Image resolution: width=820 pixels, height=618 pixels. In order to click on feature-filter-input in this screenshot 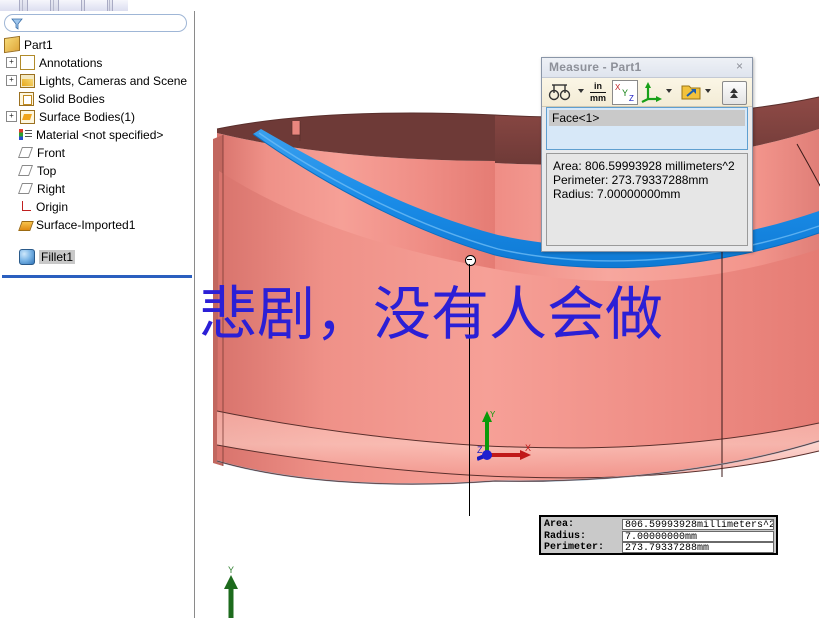, I will do `click(95, 23)`.